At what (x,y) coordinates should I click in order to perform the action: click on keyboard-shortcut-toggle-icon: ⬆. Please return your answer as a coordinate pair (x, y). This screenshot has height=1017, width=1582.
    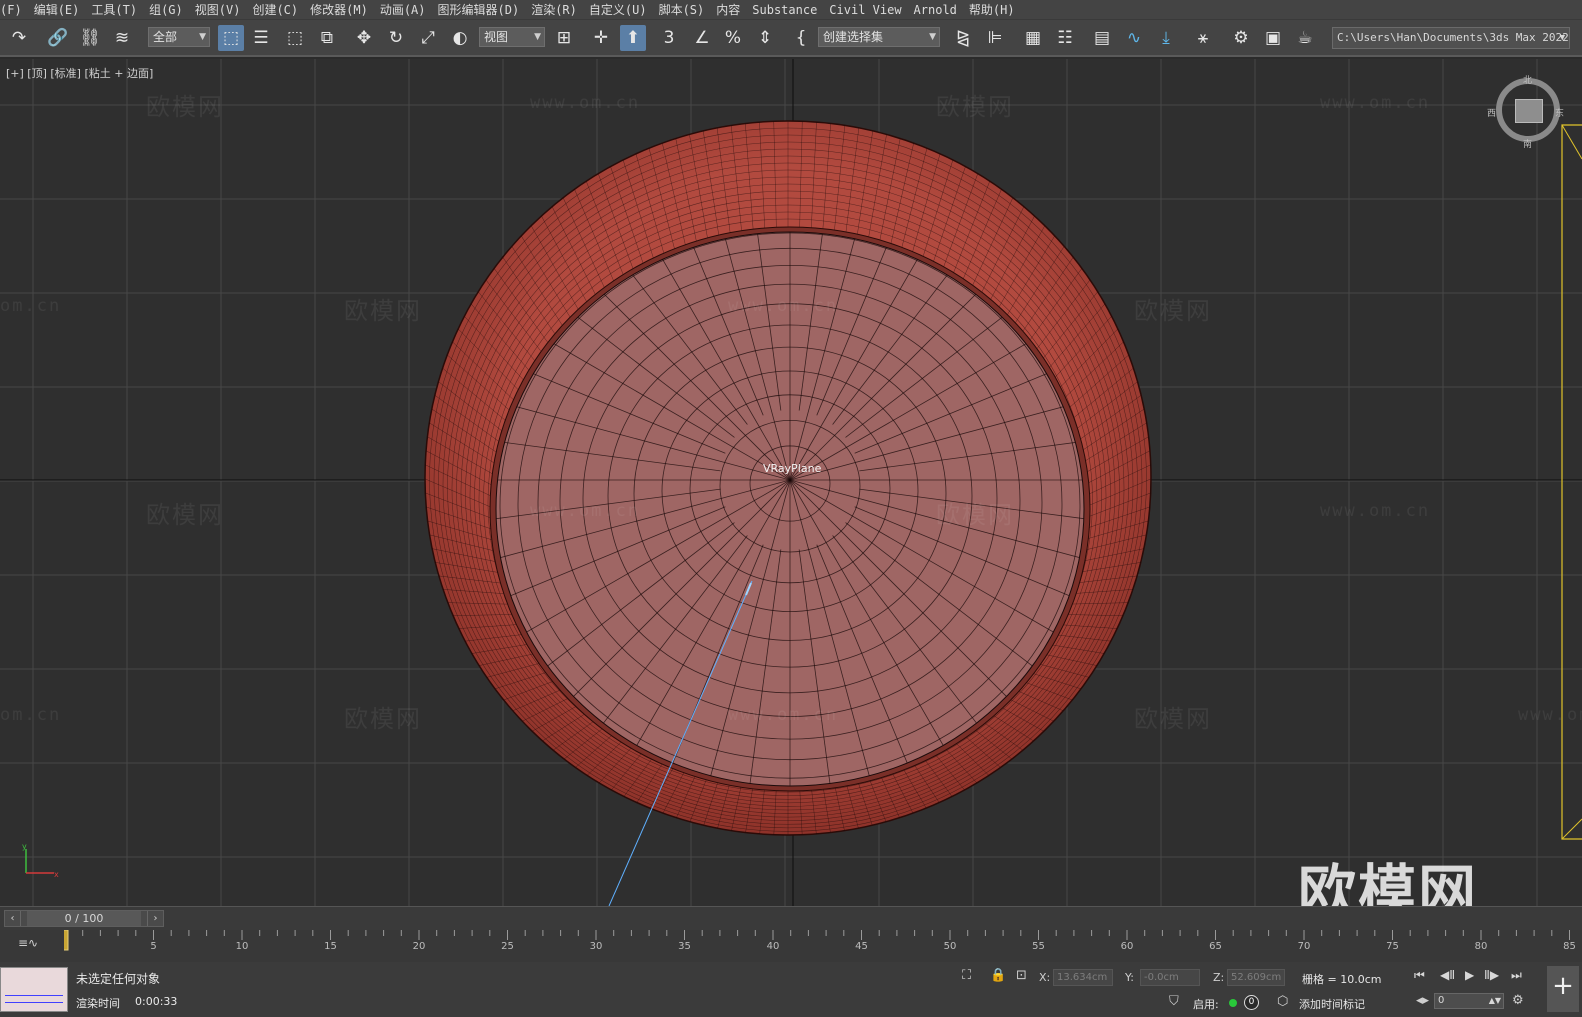
    Looking at the image, I should click on (633, 38).